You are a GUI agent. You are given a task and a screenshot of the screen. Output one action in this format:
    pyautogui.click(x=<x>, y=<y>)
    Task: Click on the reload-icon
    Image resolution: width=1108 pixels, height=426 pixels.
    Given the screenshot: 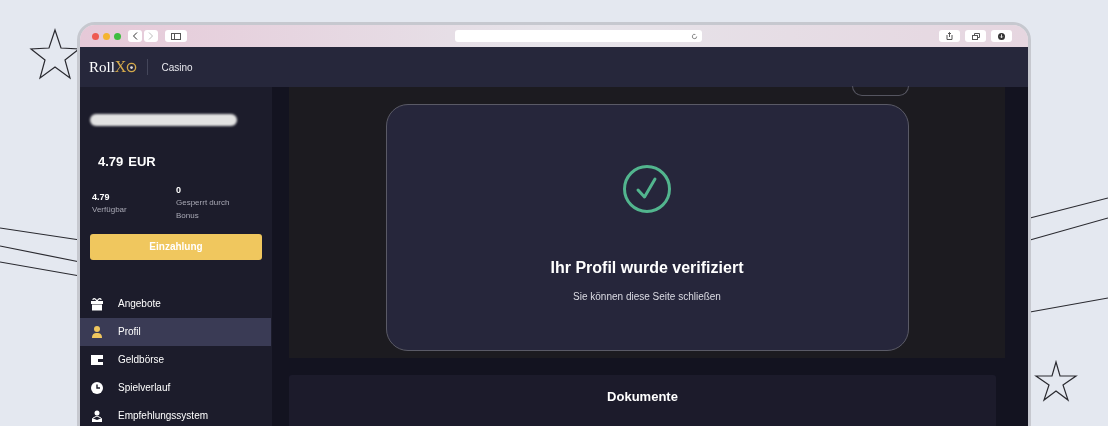 What is the action you would take?
    pyautogui.click(x=694, y=36)
    